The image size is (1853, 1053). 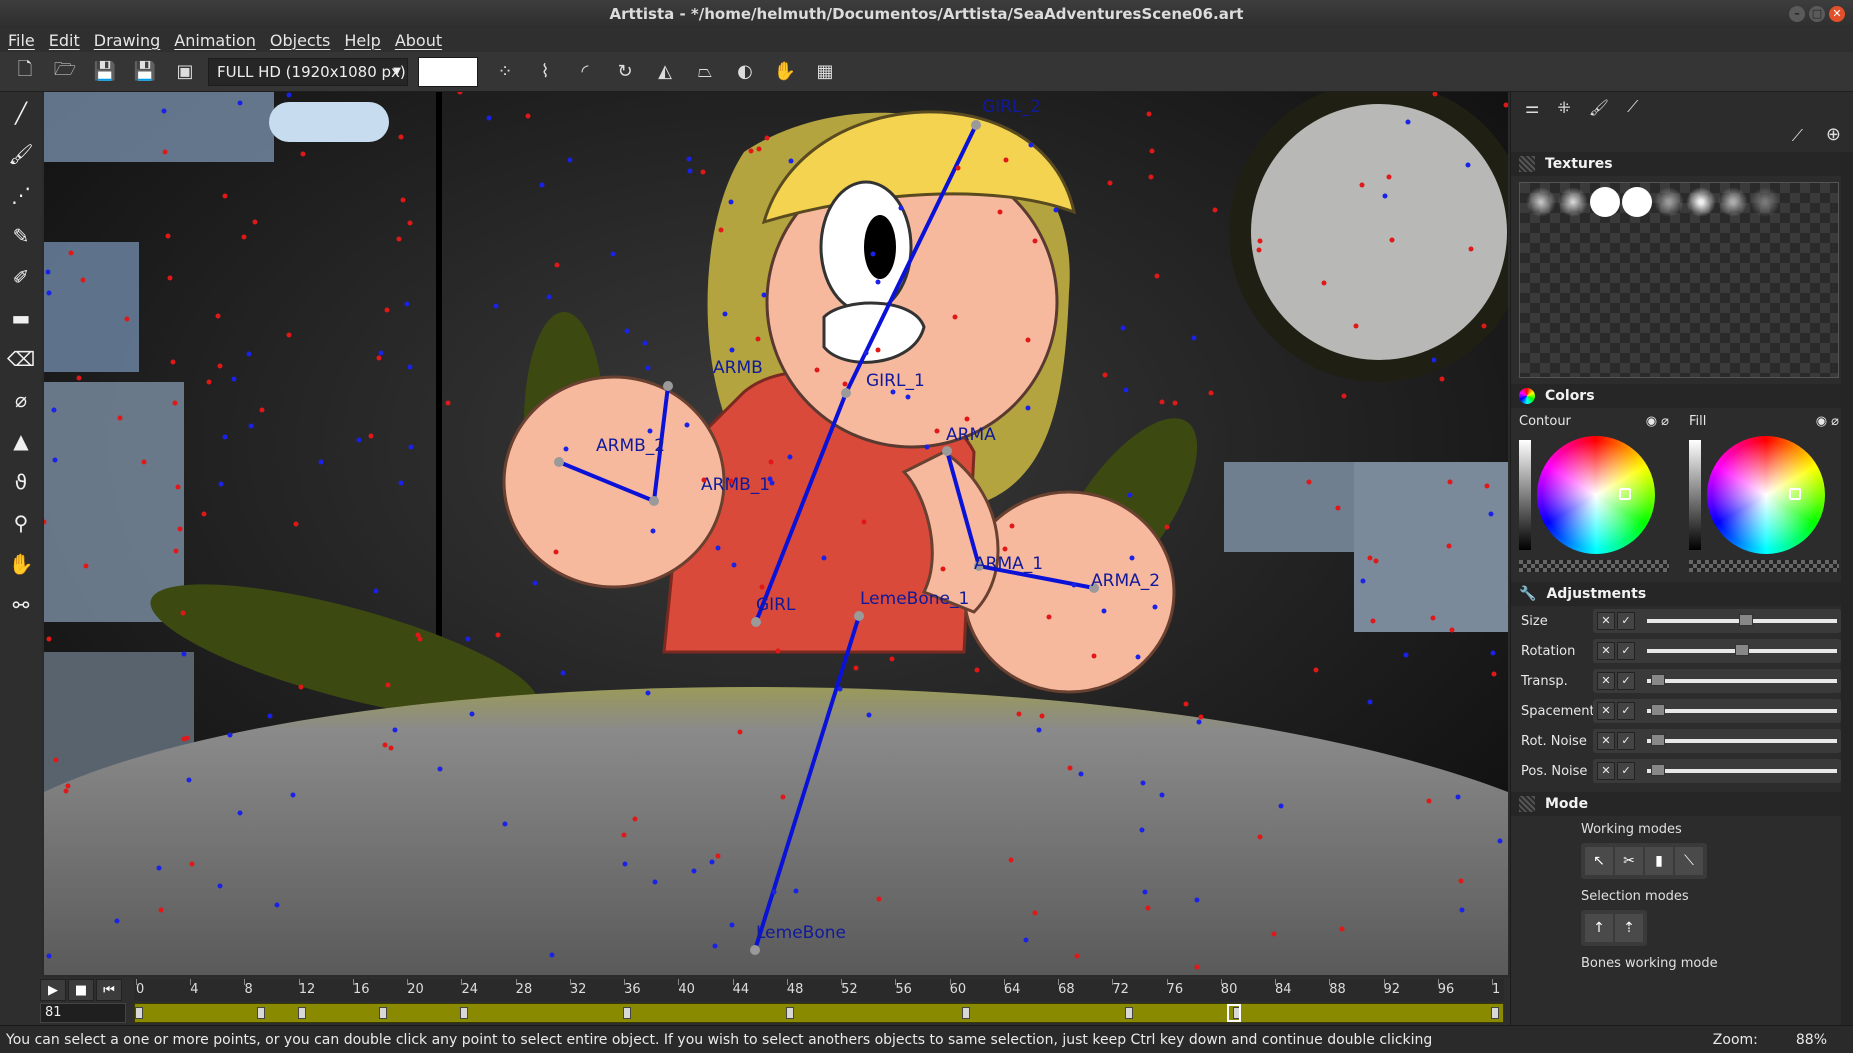 What do you see at coordinates (21, 400) in the screenshot?
I see `eyedropper-icon: ⌀` at bounding box center [21, 400].